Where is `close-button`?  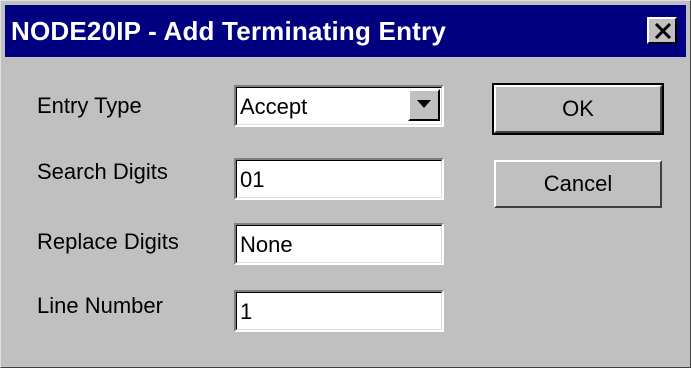 close-button is located at coordinates (662, 30).